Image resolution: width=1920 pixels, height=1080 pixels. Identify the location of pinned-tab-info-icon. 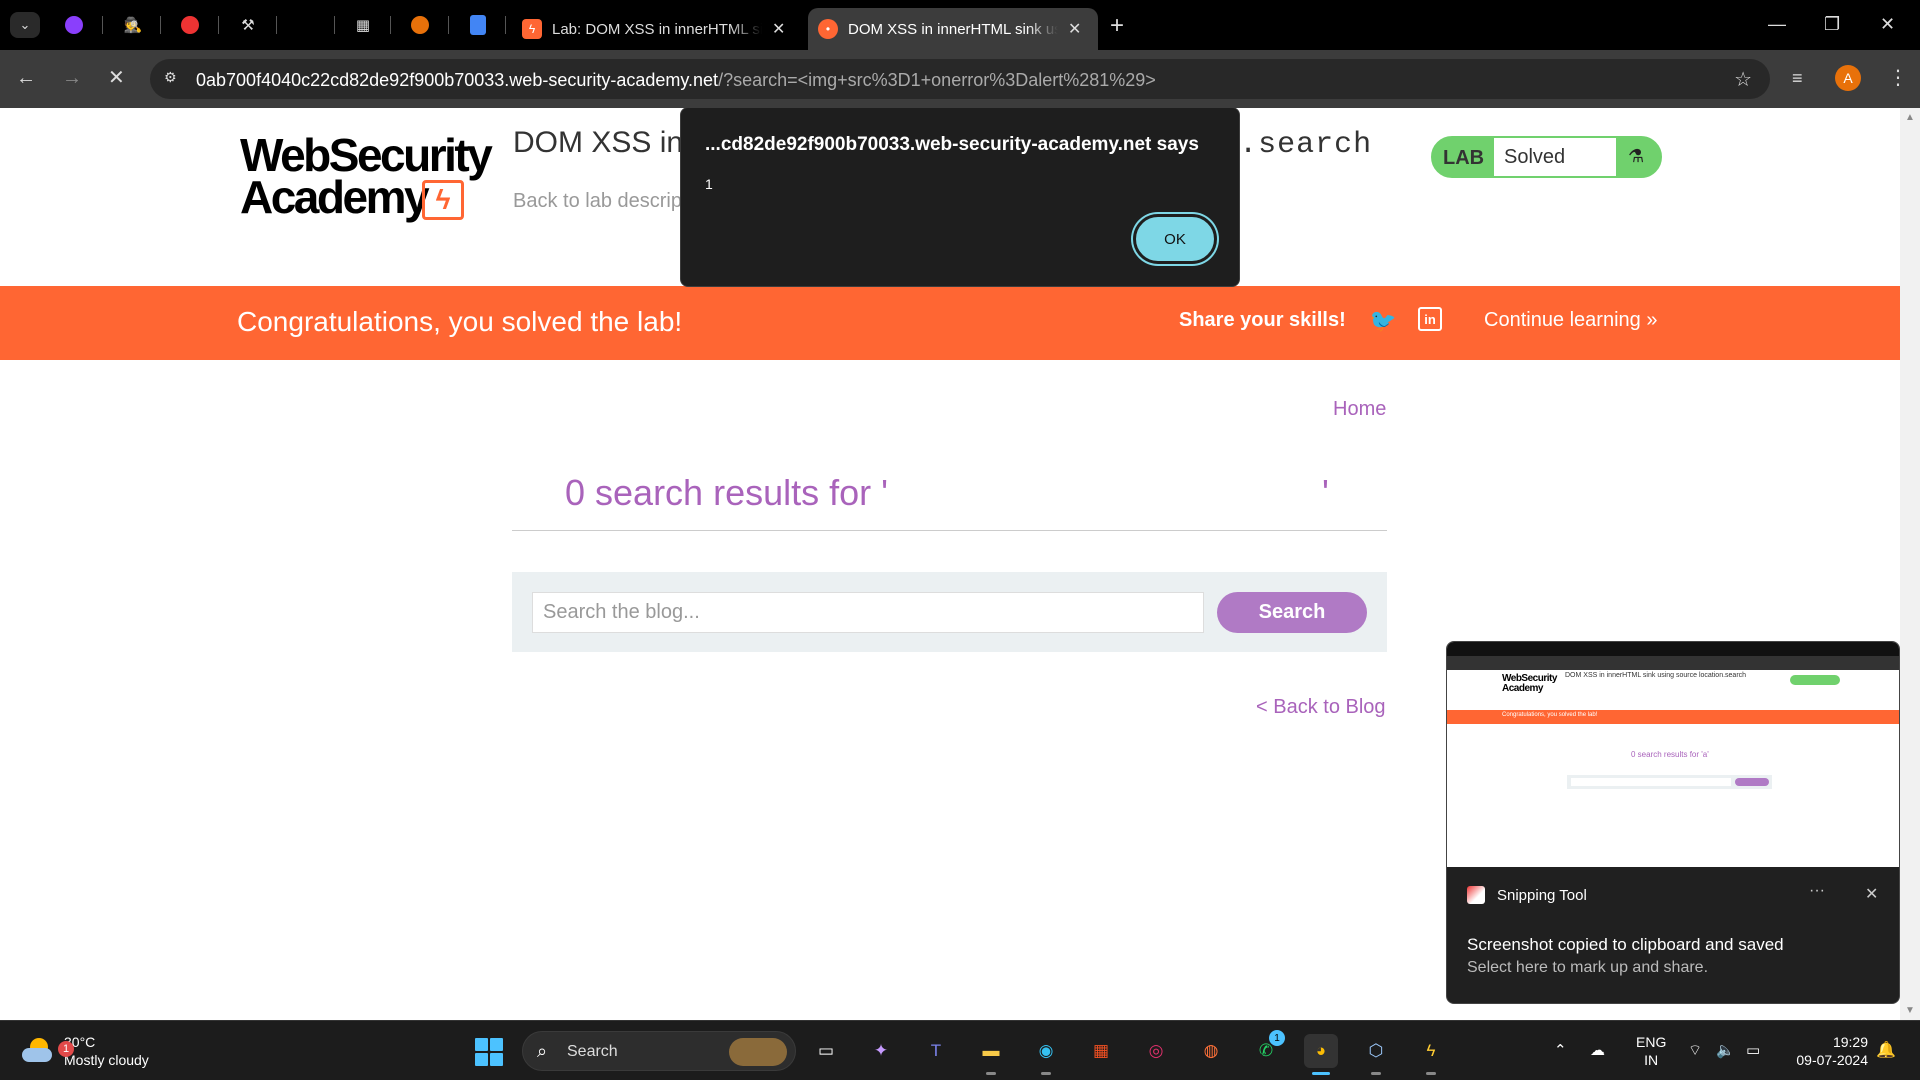
(420, 25).